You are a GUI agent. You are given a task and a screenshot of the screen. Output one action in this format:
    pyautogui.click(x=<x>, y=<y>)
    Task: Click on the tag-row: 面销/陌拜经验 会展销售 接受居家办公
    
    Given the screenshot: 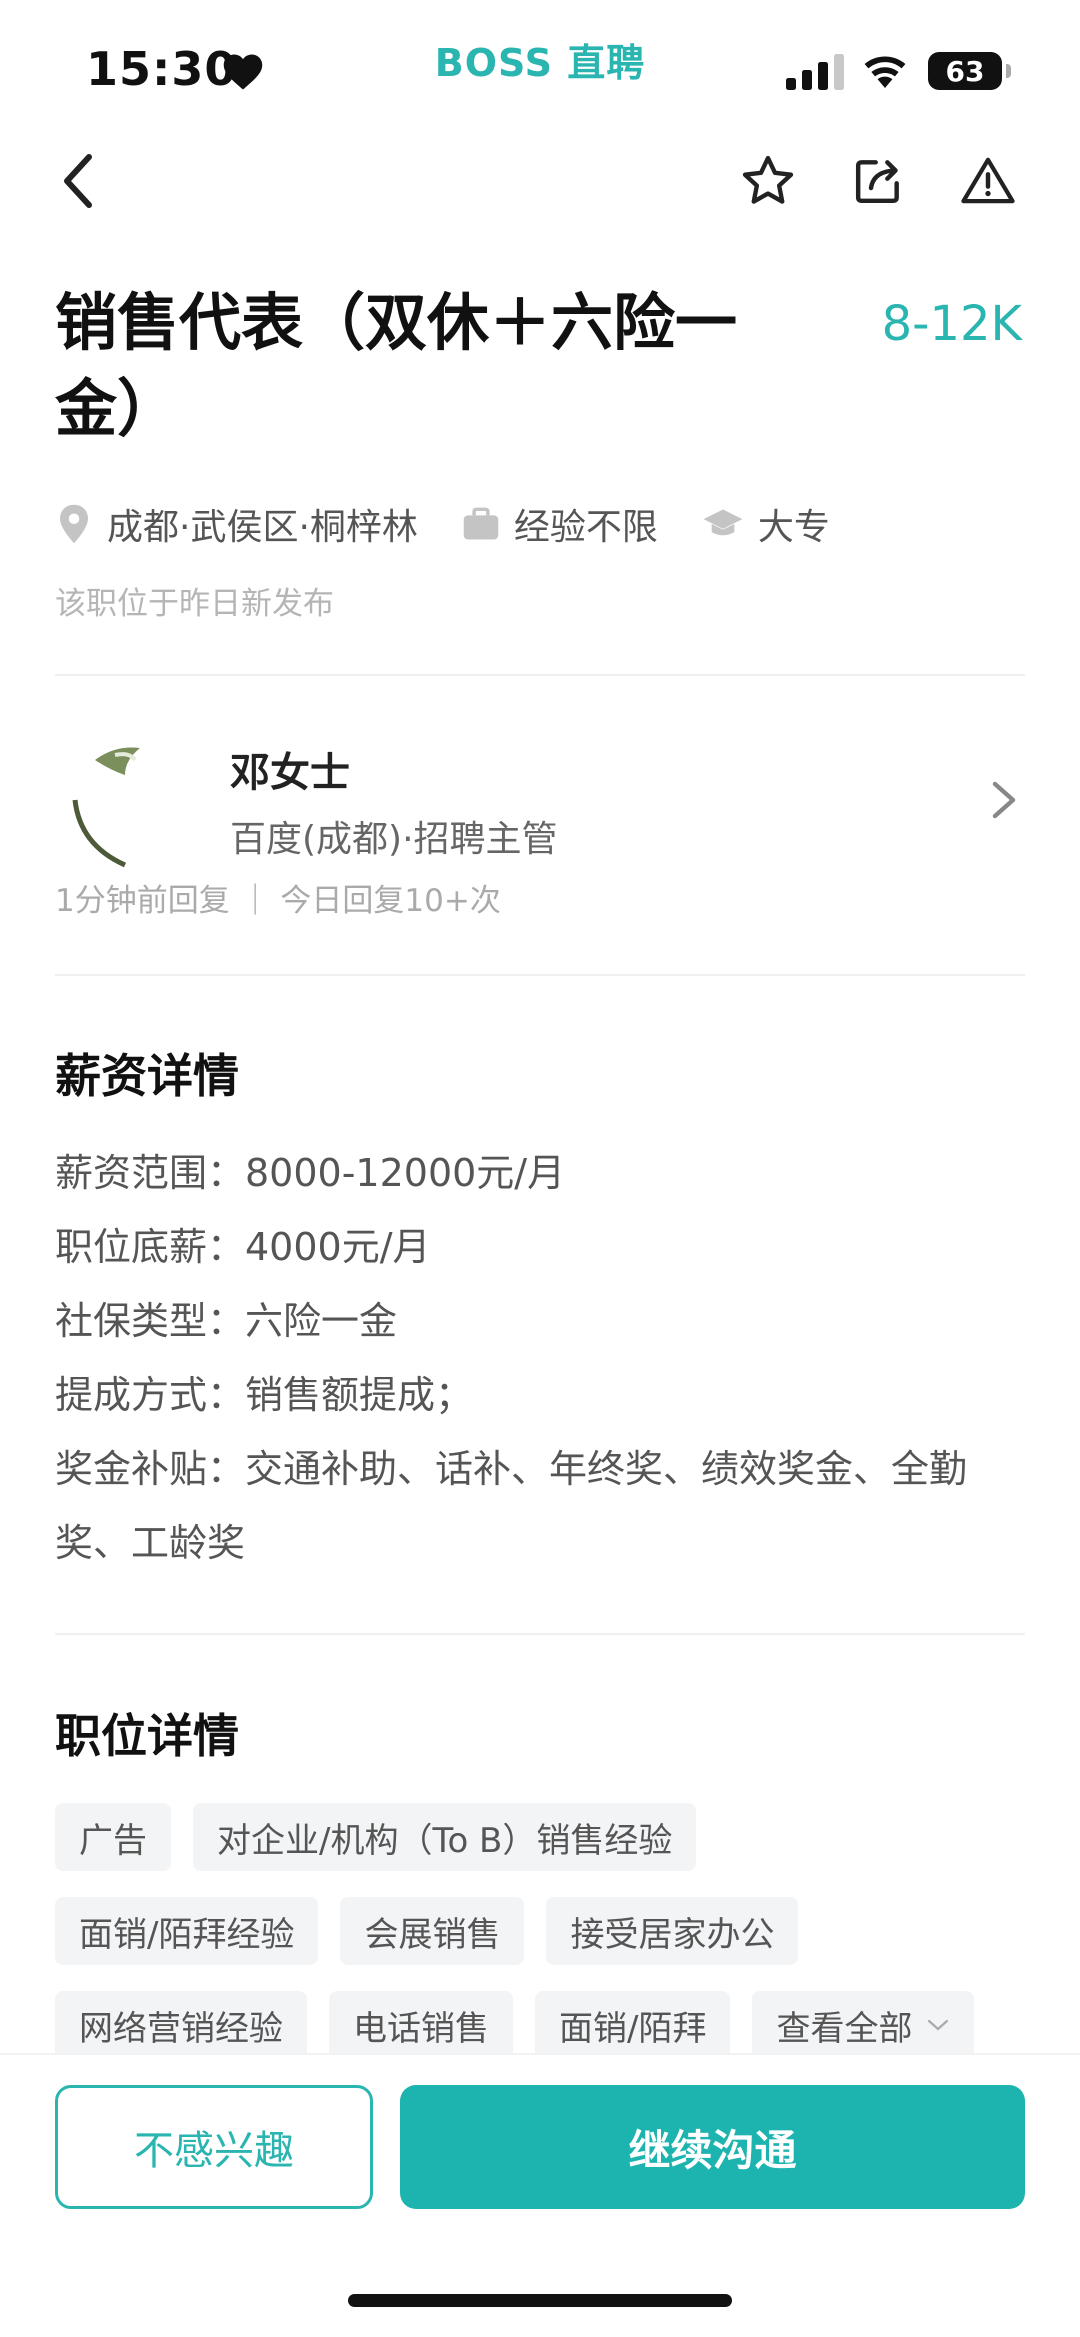 What is the action you would take?
    pyautogui.click(x=545, y=1931)
    